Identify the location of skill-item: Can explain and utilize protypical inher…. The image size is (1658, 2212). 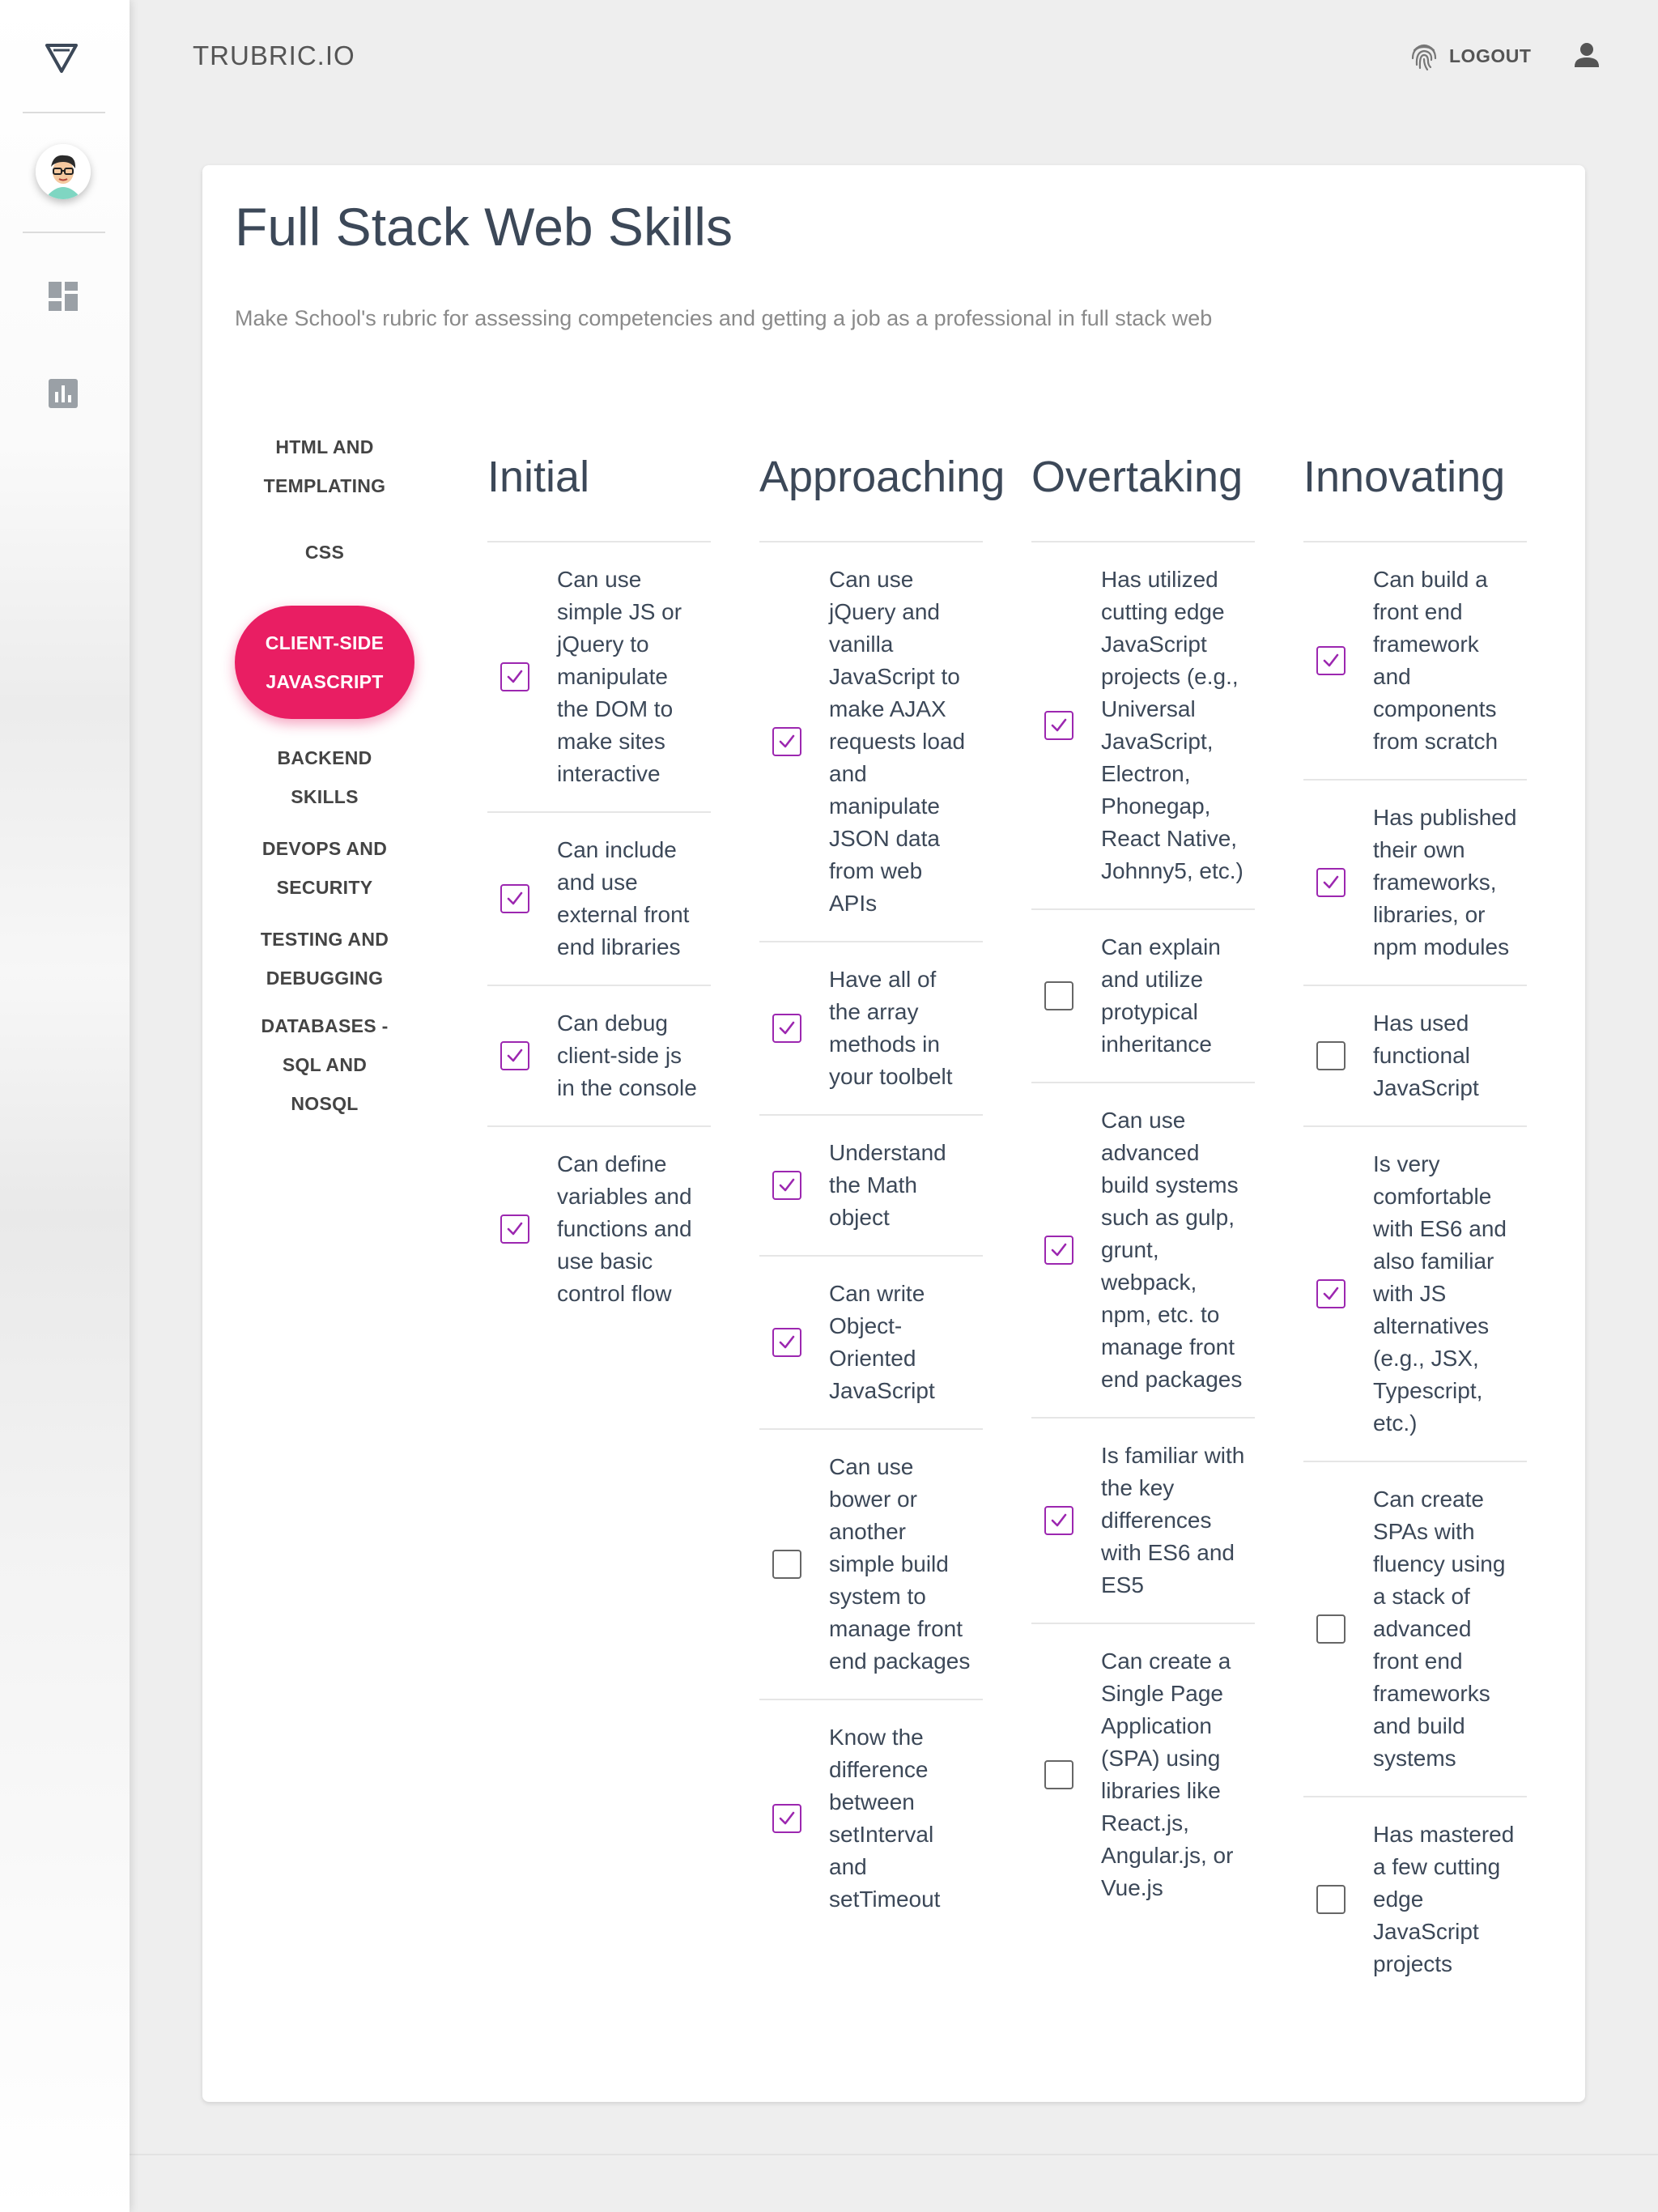
(1143, 996).